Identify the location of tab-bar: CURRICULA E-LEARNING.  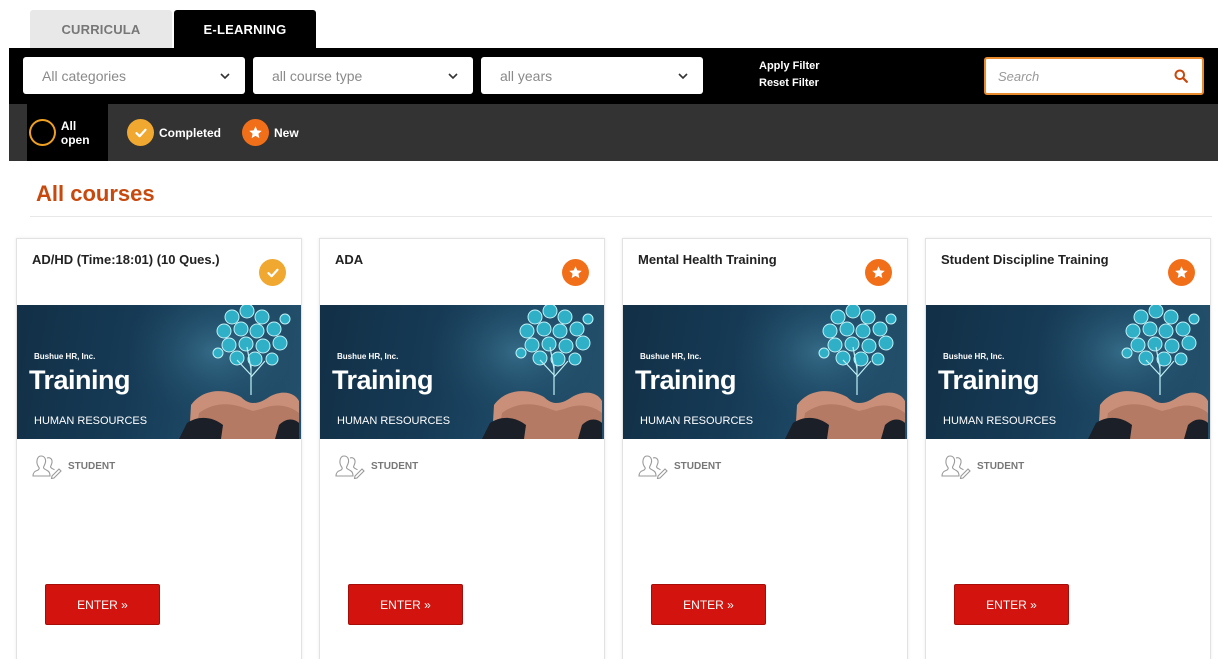
(173, 29).